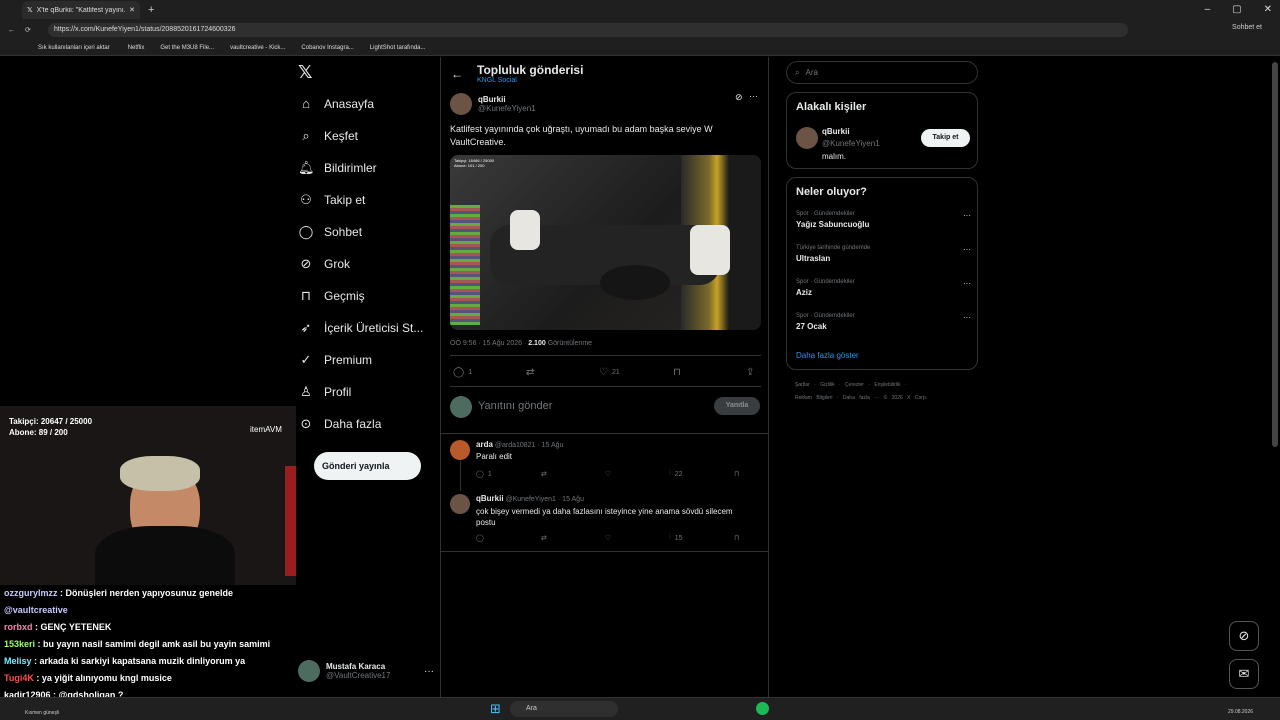 The height and width of the screenshot is (720, 1280). I want to click on reply-author: arda, so click(484, 444).